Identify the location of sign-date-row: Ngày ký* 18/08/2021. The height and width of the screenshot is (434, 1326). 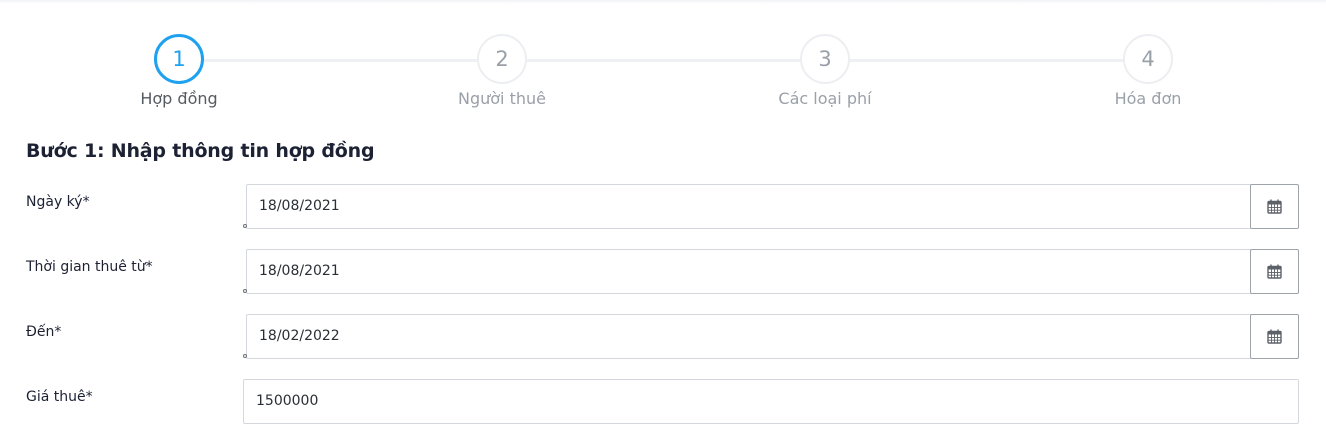
(663, 207).